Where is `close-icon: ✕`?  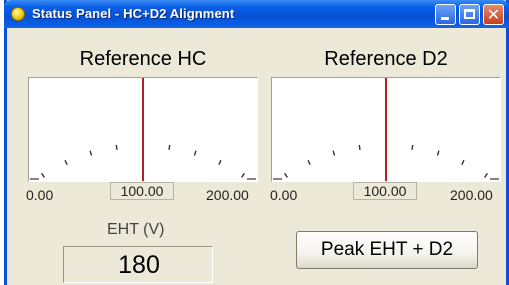
close-icon: ✕ is located at coordinates (493, 14).